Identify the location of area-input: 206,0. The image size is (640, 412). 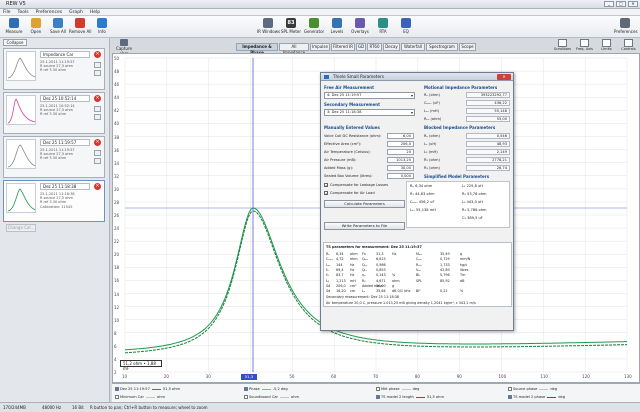
(400, 144).